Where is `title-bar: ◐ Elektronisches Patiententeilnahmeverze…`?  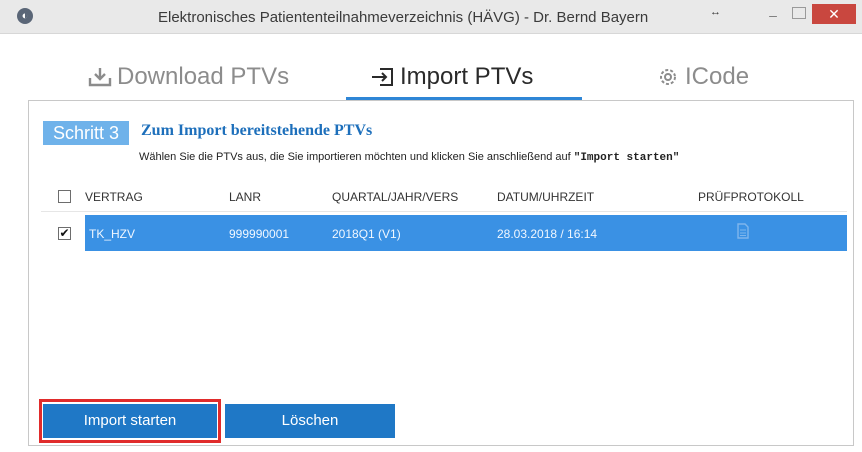
title-bar: ◐ Elektronisches Patiententeilnahmeverze… is located at coordinates (431, 17).